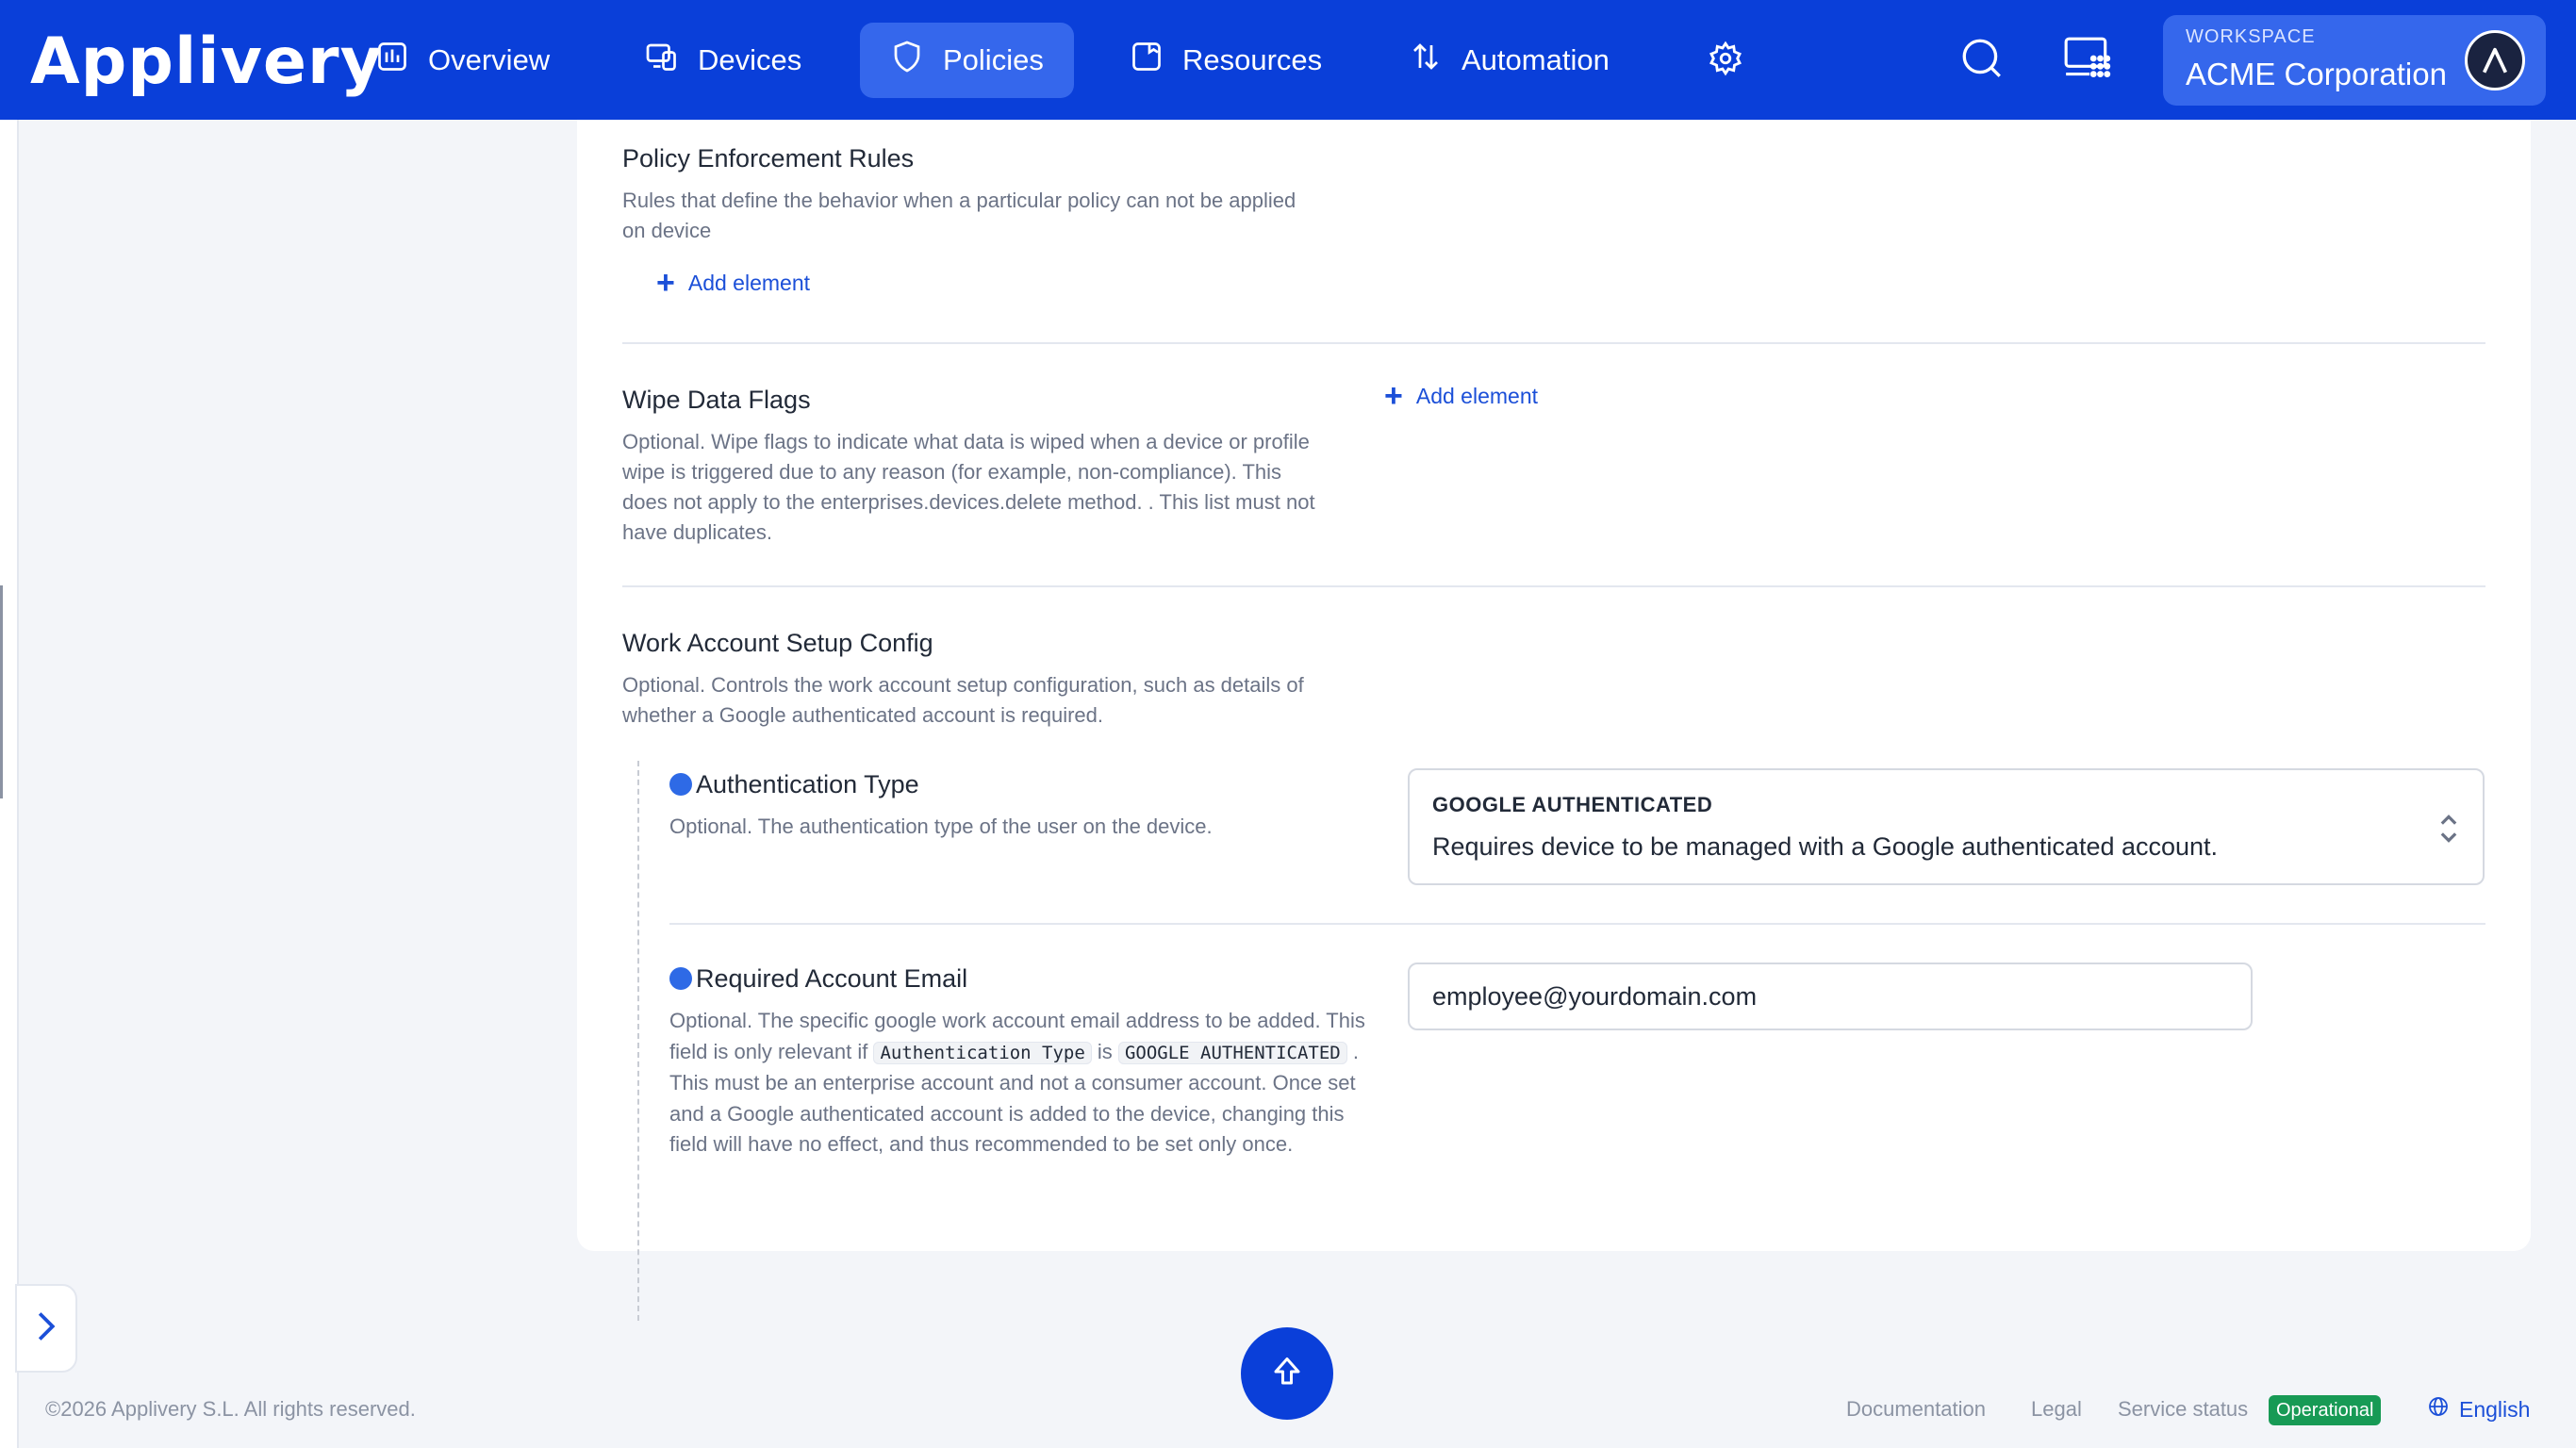  I want to click on code-google-authenticated: GOOGLE AUTHENTICATED, so click(1232, 1052).